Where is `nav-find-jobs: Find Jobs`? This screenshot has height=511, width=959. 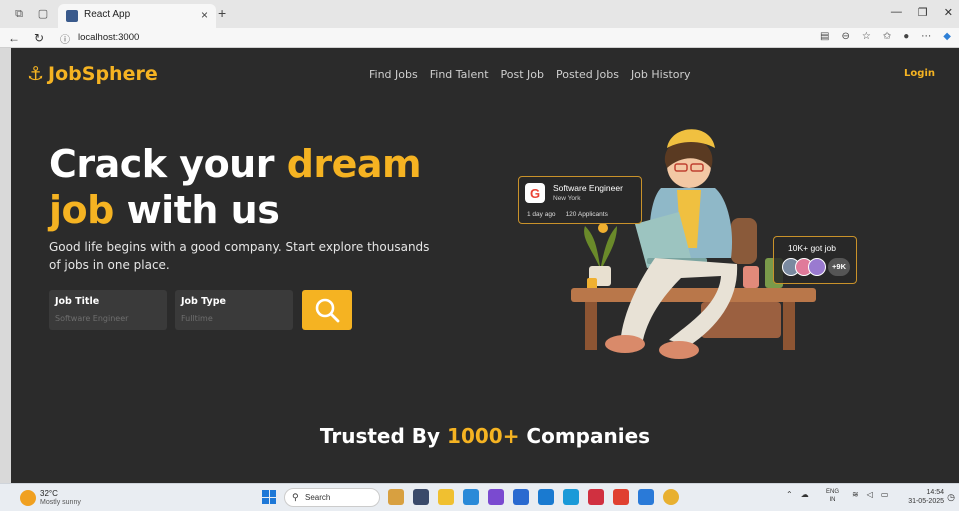
nav-find-jobs: Find Jobs is located at coordinates (393, 74).